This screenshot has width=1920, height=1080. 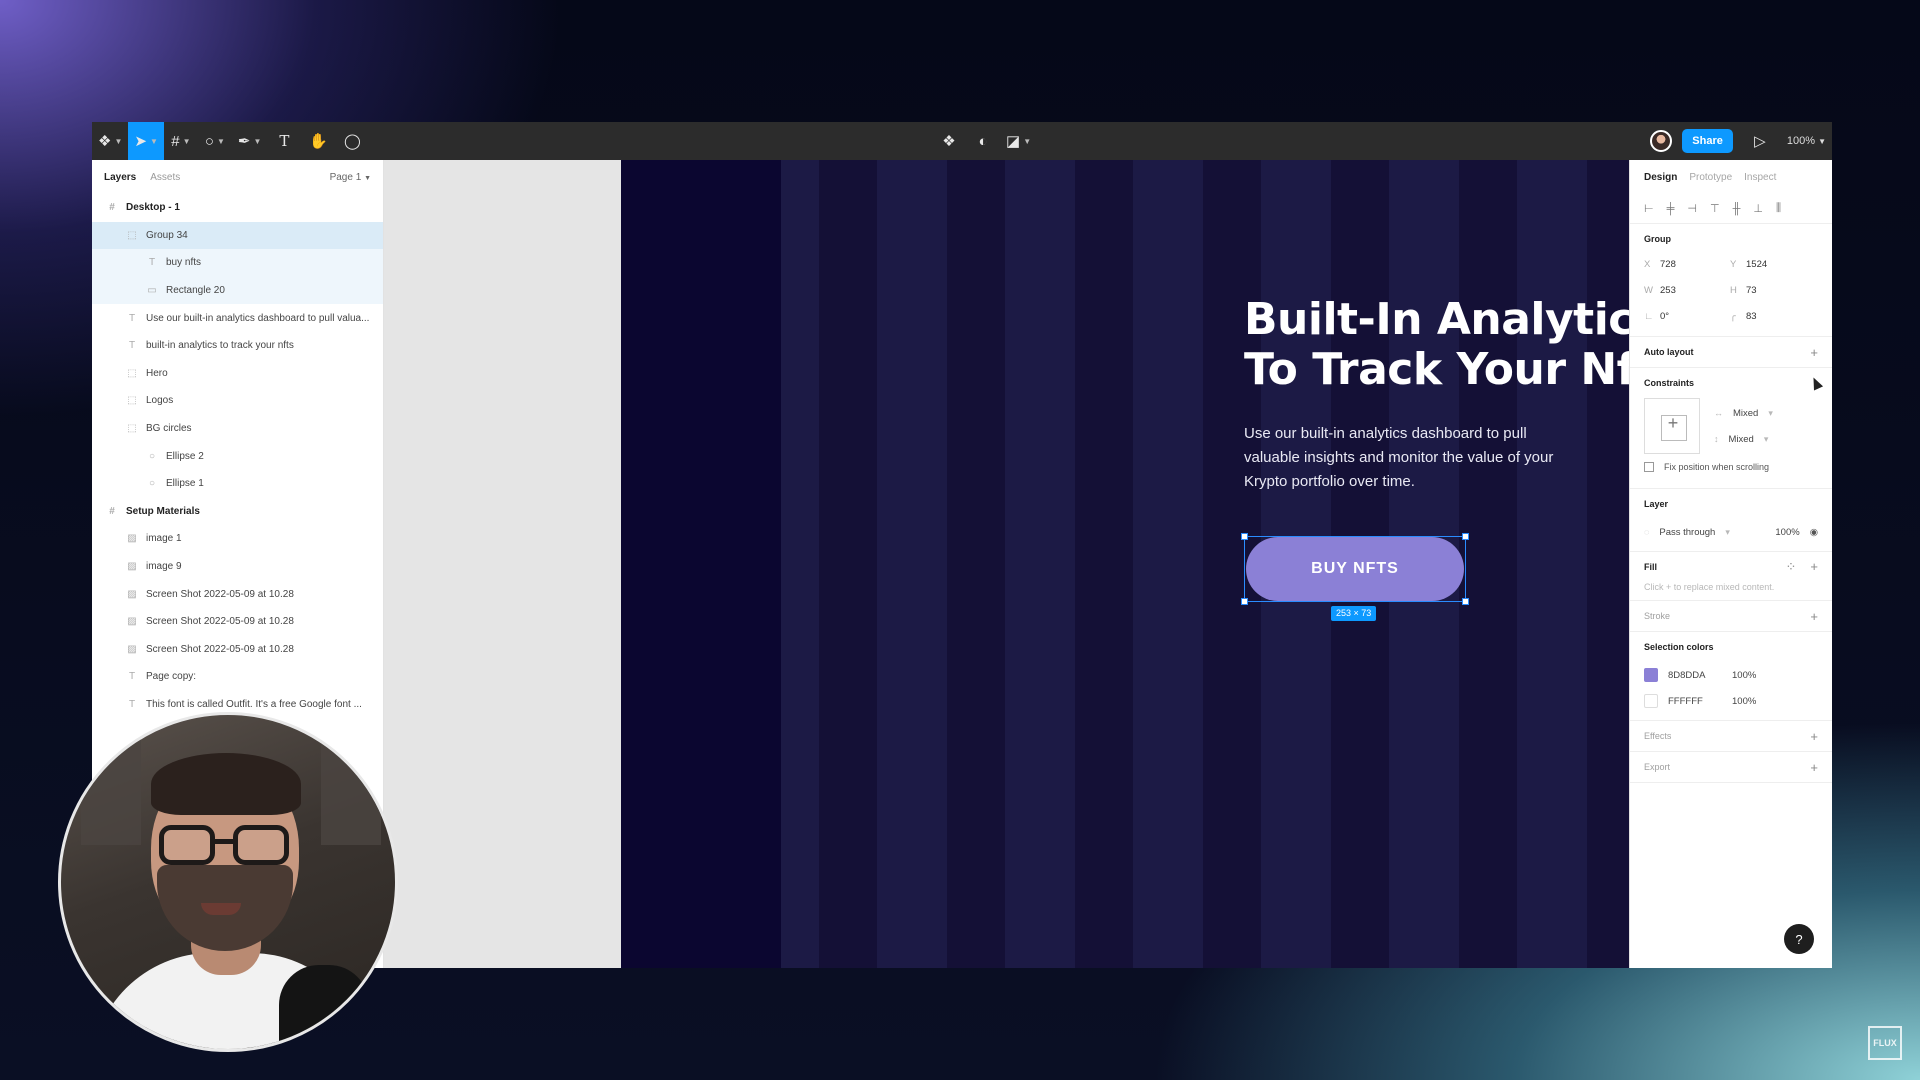 What do you see at coordinates (1018, 141) in the screenshot?
I see `boolean-button: ◪ ▼` at bounding box center [1018, 141].